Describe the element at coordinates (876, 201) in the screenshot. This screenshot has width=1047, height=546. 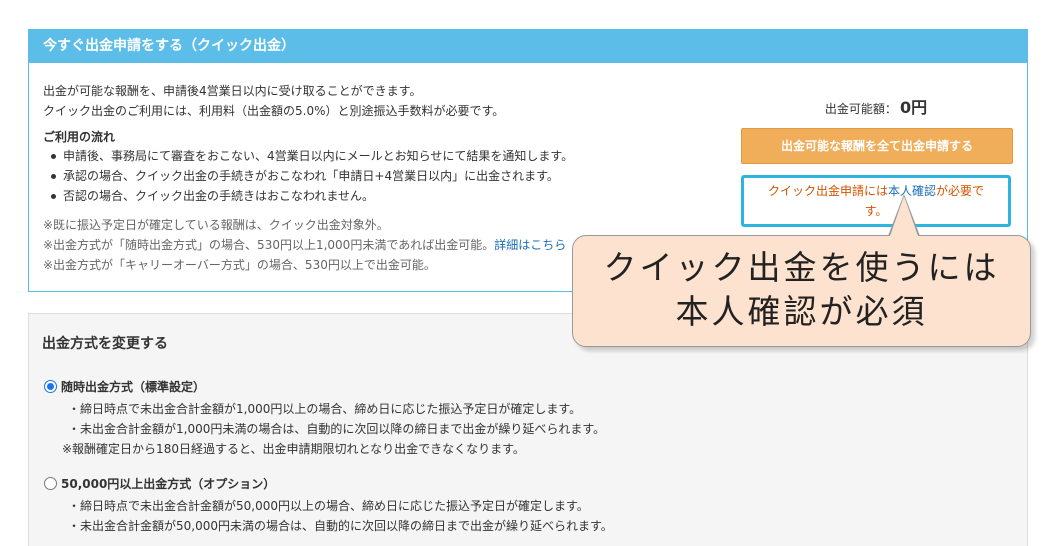
I see `identity-verification-notice: クイック出金申請には本人確認が必要です。` at that location.